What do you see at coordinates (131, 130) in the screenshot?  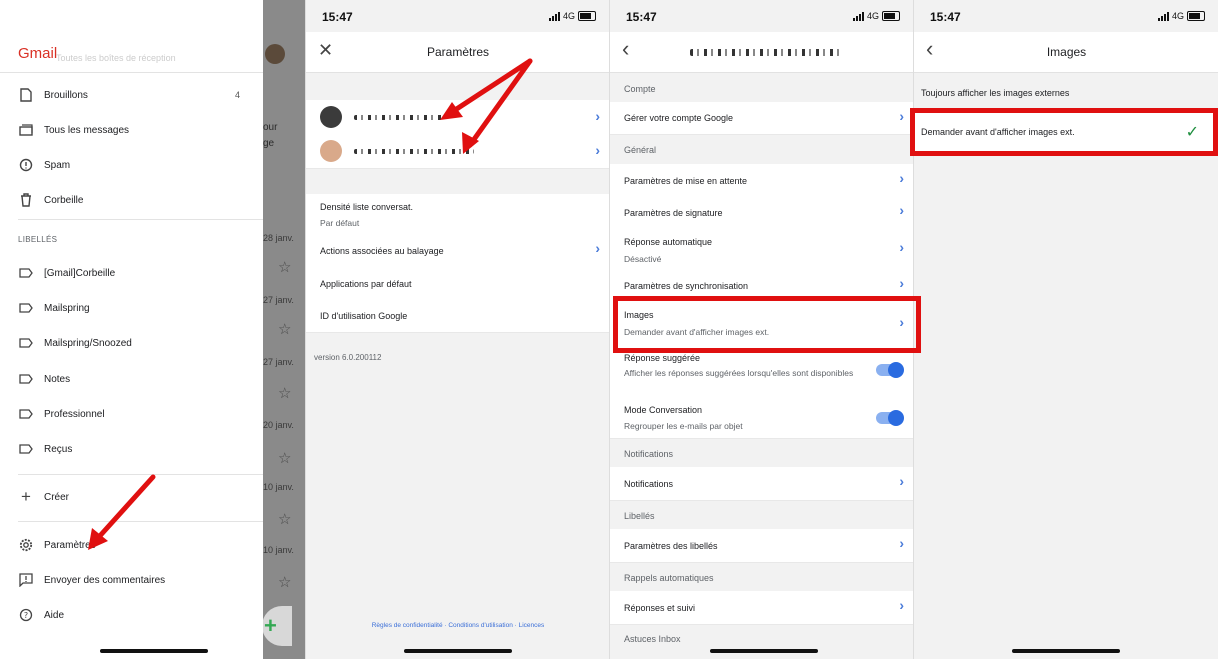 I see `drawer-item-all-mail: Tous les messages` at bounding box center [131, 130].